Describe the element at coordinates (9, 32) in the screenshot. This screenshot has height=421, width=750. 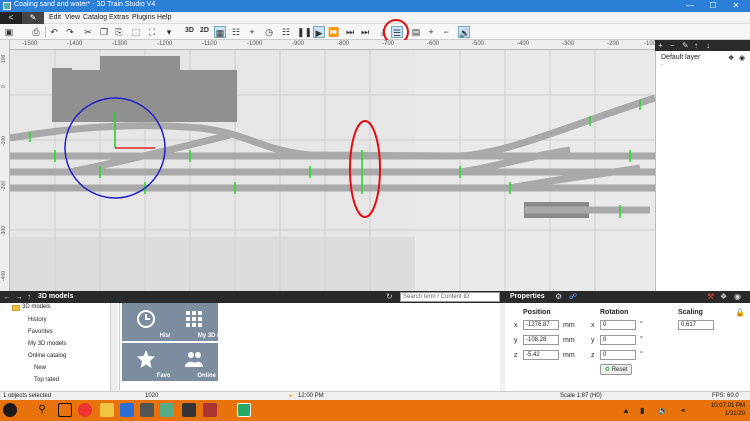
I see `save-icon: ▣` at that location.